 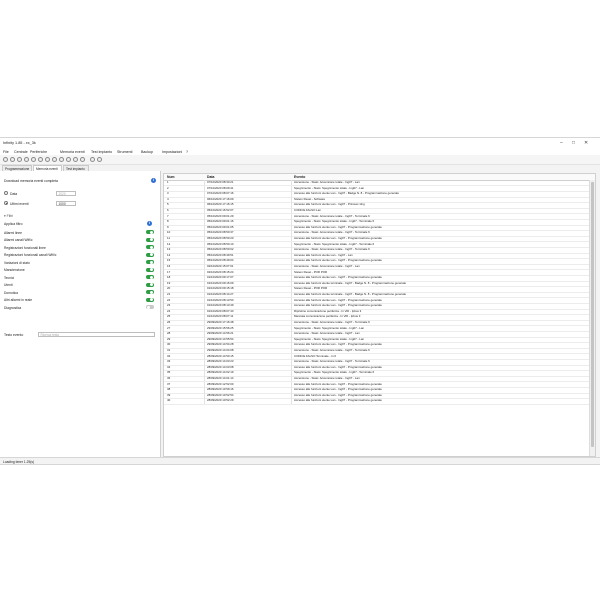 What do you see at coordinates (124, 152) in the screenshot?
I see `menu-item: Strumenti` at bounding box center [124, 152].